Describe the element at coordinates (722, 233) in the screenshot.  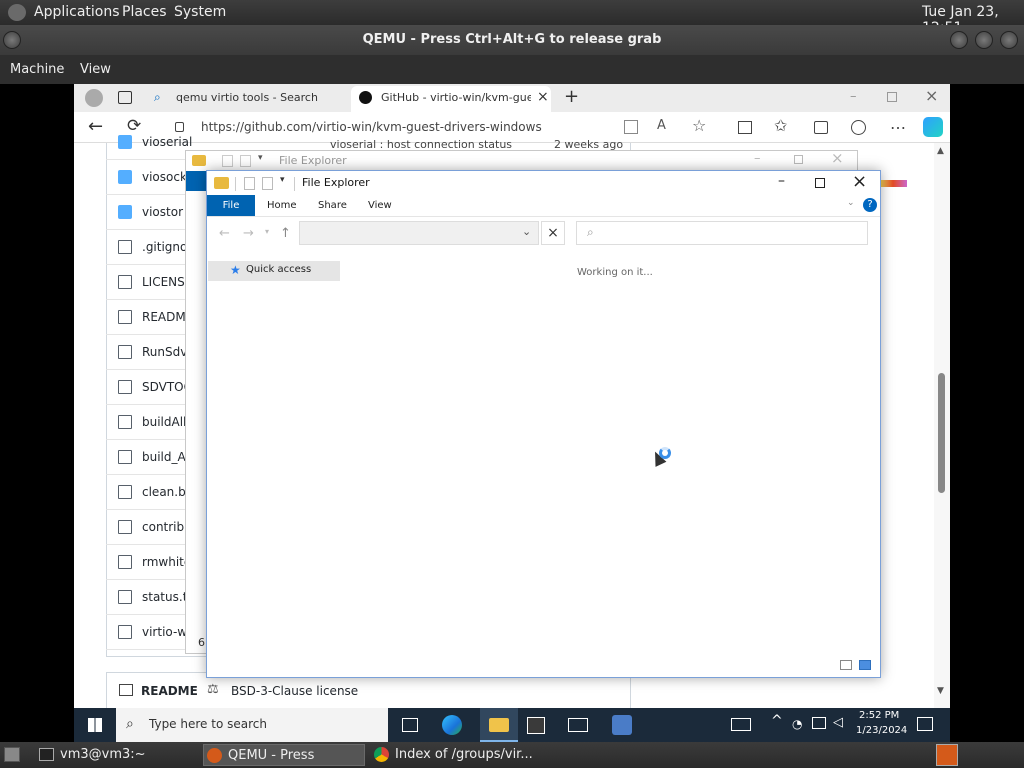
I see `search-input: ⌕` at that location.